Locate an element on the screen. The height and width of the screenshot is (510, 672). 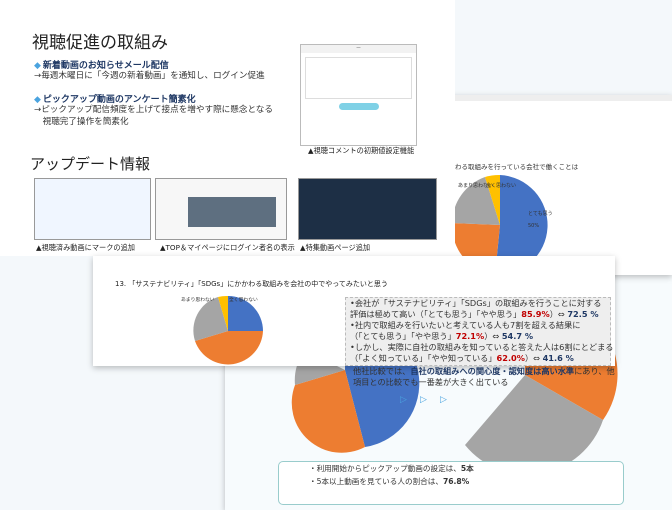
mock-submit-button is located at coordinates (358, 106).